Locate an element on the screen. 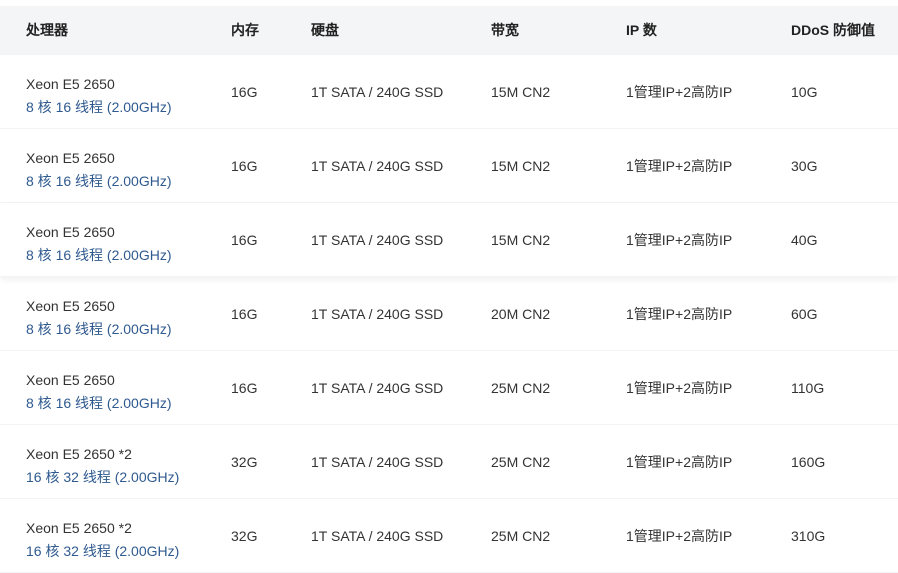 The width and height of the screenshot is (898, 573). column-header-bandwidth: 带宽 is located at coordinates (505, 30).